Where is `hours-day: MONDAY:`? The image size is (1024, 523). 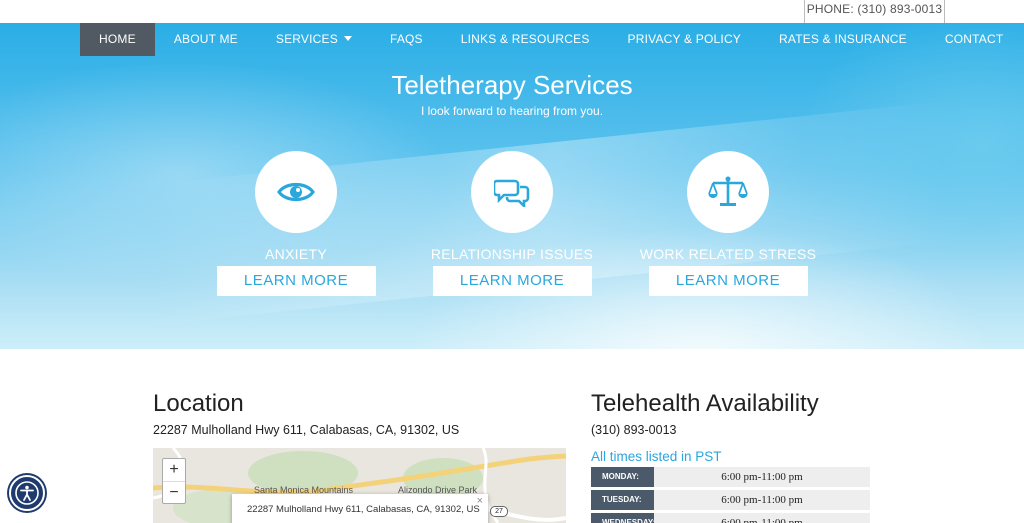 hours-day: MONDAY: is located at coordinates (622, 477).